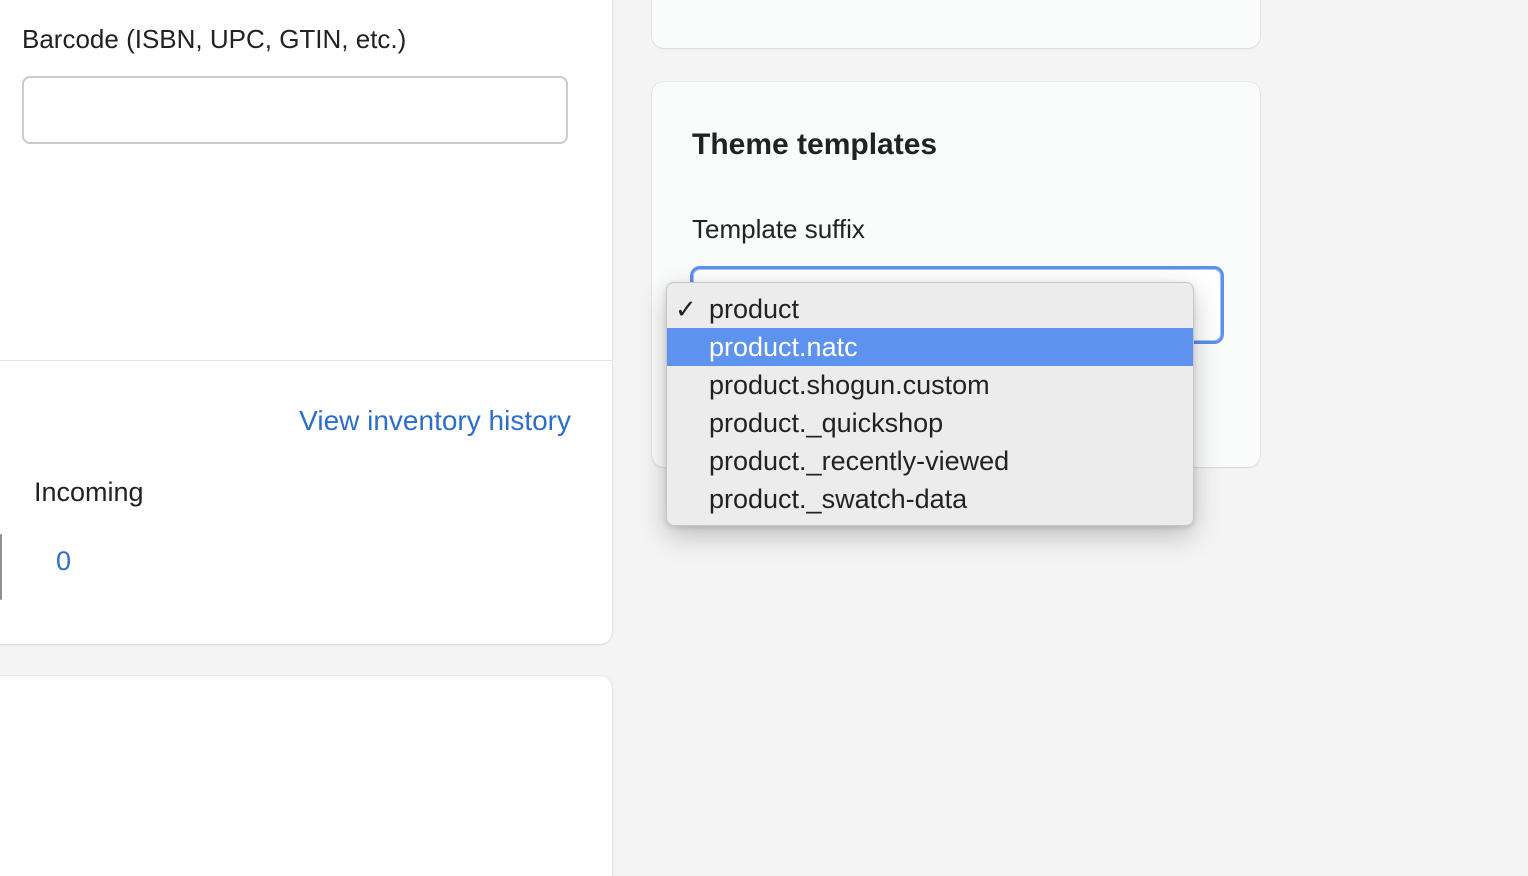 This screenshot has height=876, width=1528. I want to click on dropdown-option-product-shogun-custom: product.shogun.custom, so click(930, 385).